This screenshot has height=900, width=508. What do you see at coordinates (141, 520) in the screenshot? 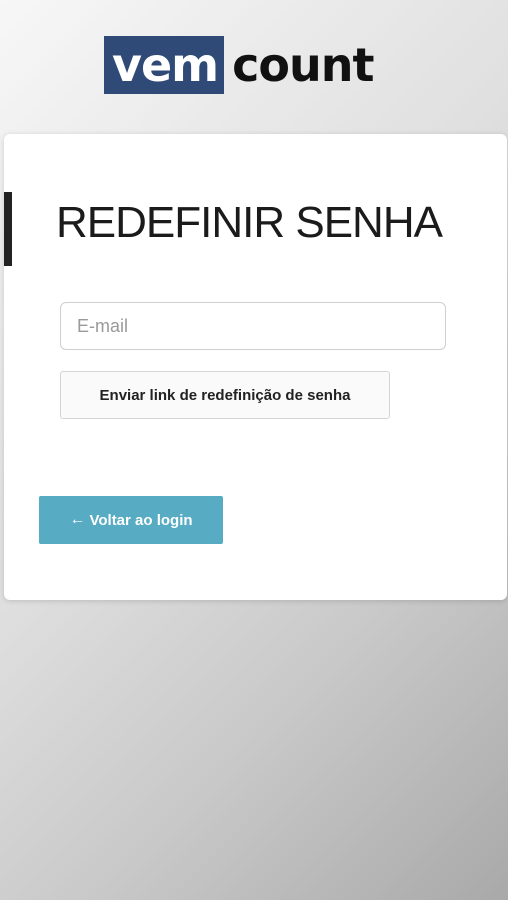
I see `back-to-login-label: Voltar ao login` at bounding box center [141, 520].